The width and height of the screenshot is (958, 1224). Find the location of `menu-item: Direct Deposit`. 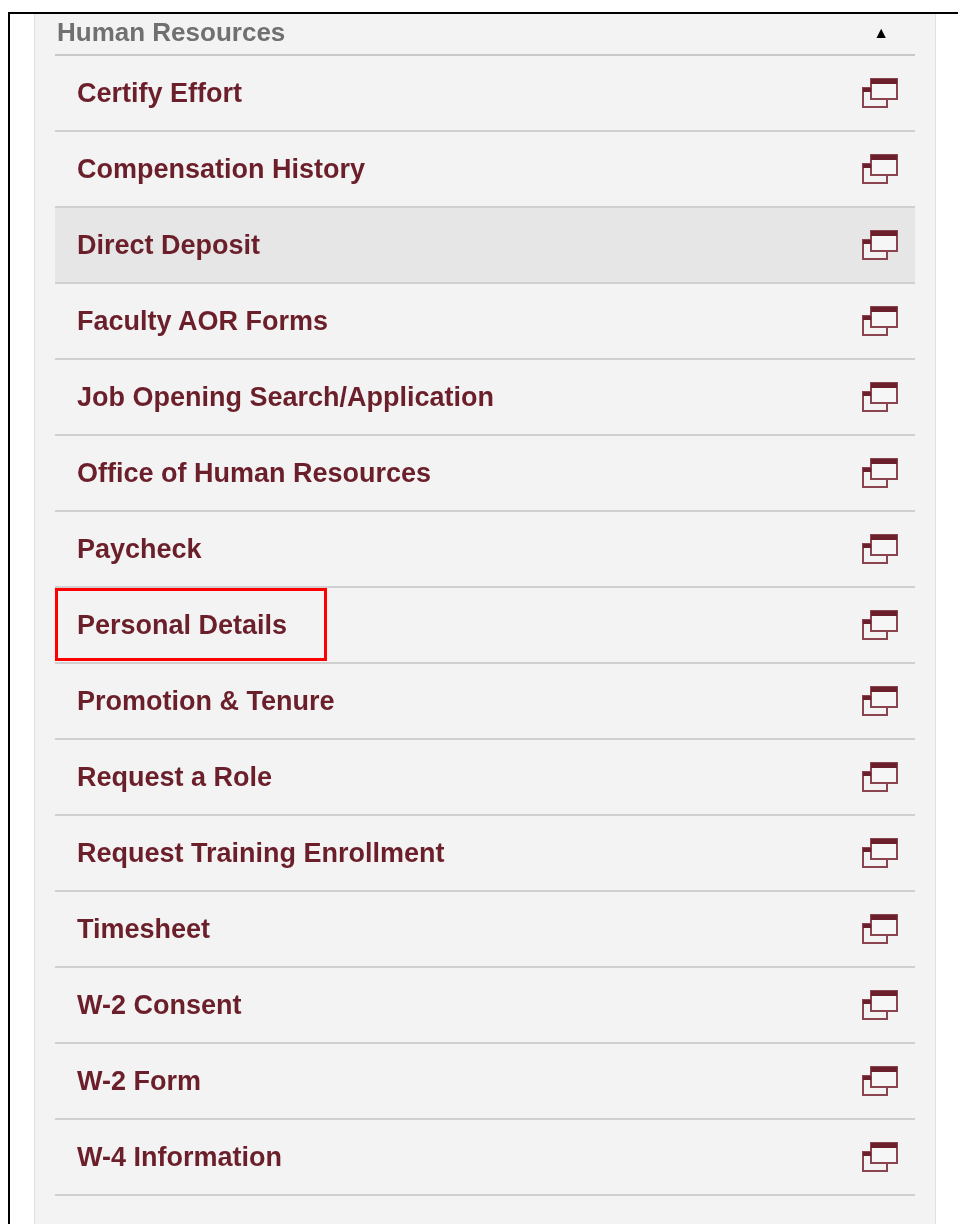

menu-item: Direct Deposit is located at coordinates (485, 246).